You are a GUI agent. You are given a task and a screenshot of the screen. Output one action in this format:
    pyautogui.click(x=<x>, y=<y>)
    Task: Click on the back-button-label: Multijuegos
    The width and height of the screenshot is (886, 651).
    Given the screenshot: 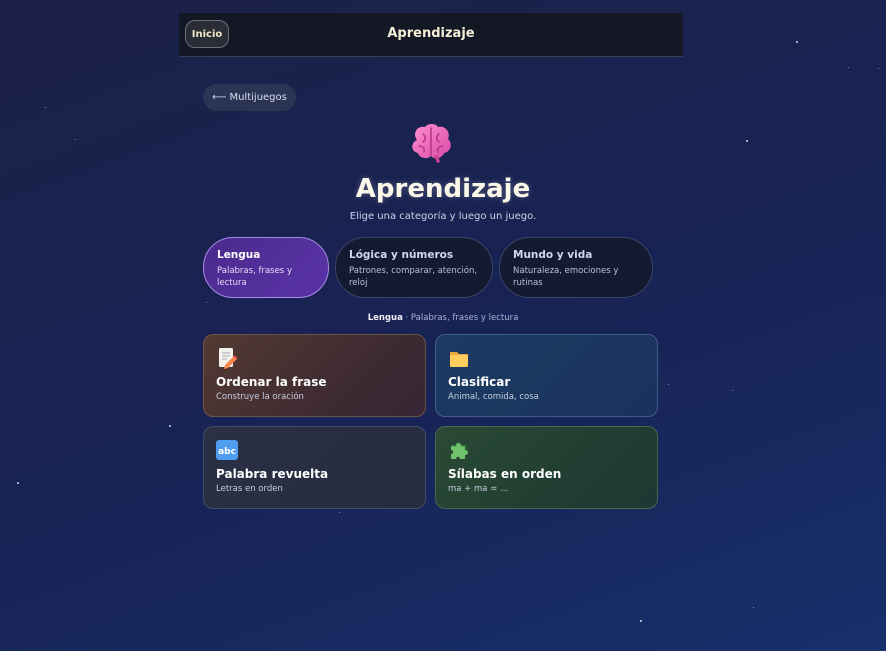 What is the action you would take?
    pyautogui.click(x=258, y=97)
    